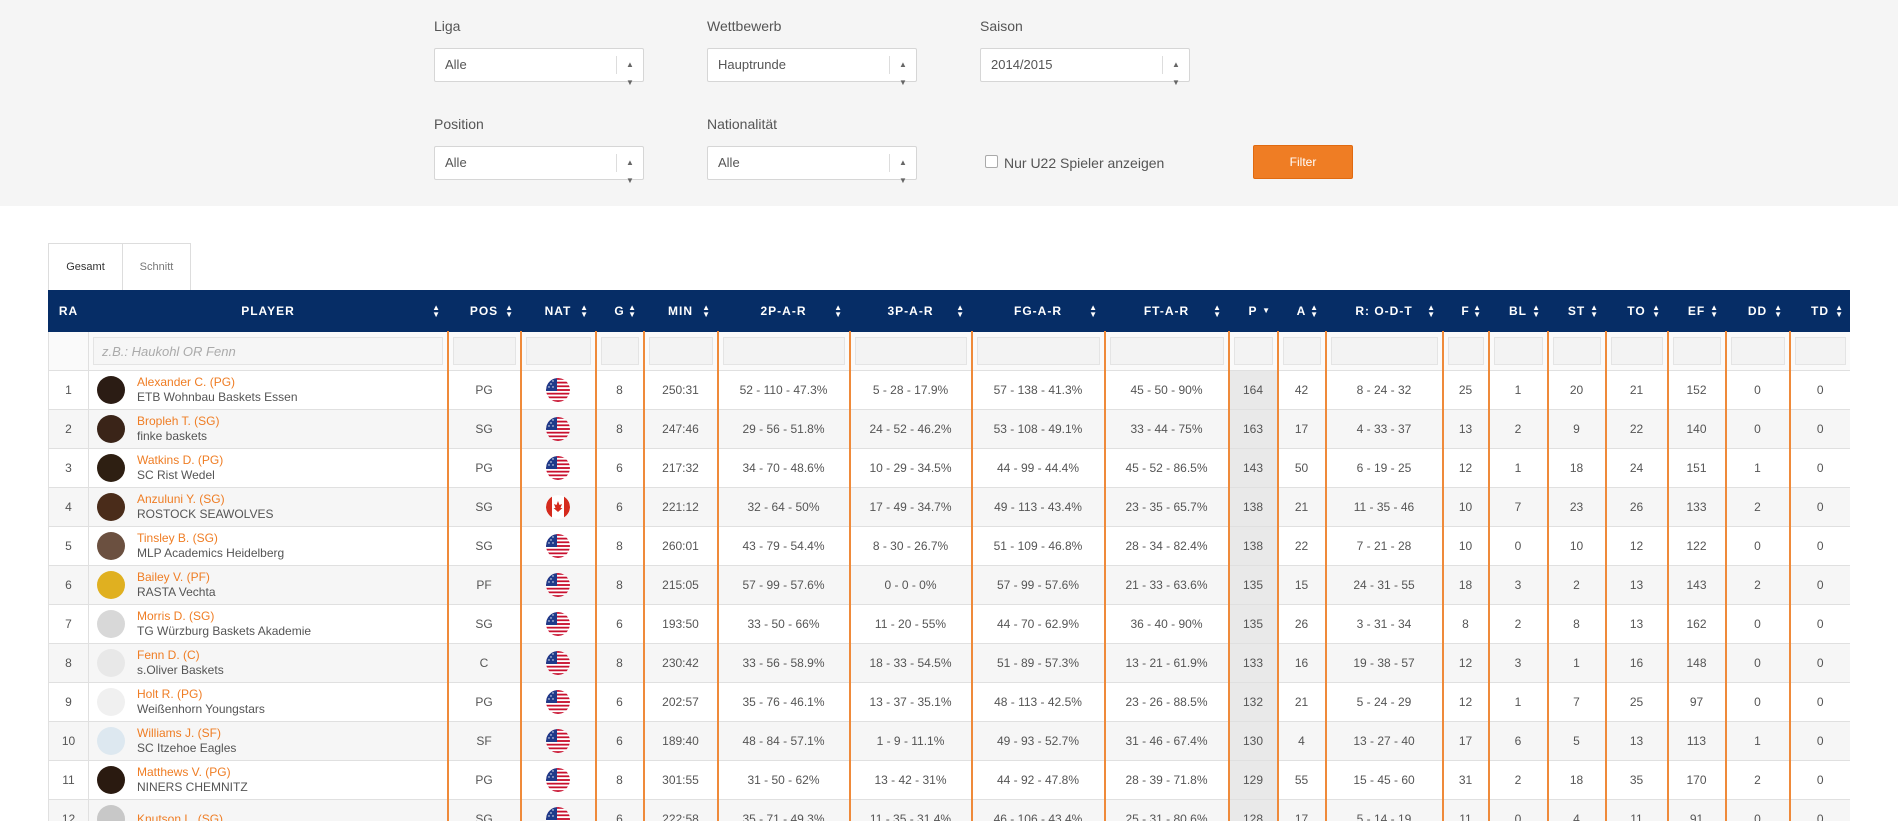  I want to click on column-header-label: RA, so click(68, 311).